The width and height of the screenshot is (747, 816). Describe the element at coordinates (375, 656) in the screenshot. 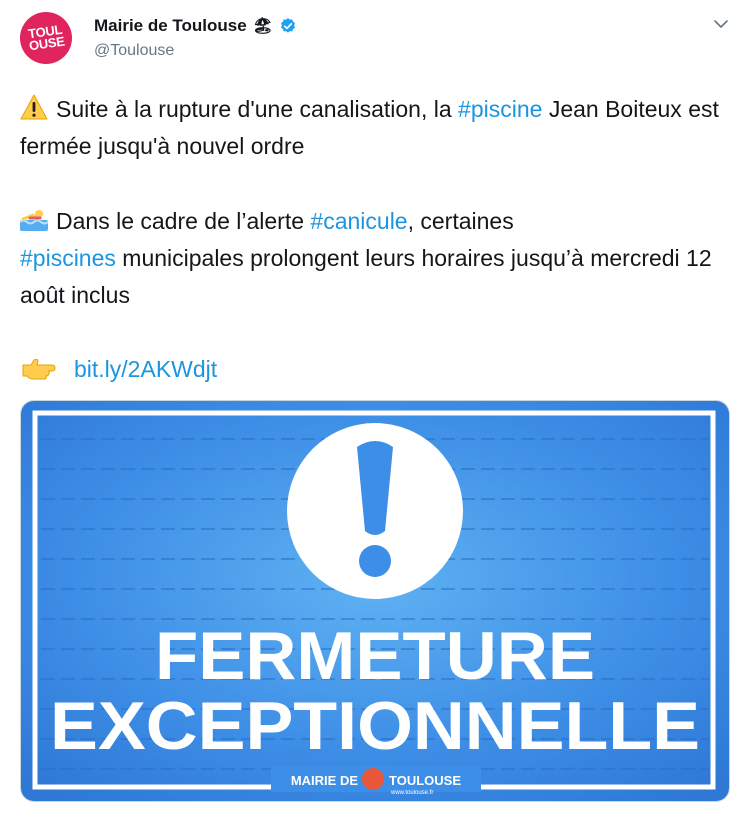

I see `image-title-line-1: FERMETURE` at that location.